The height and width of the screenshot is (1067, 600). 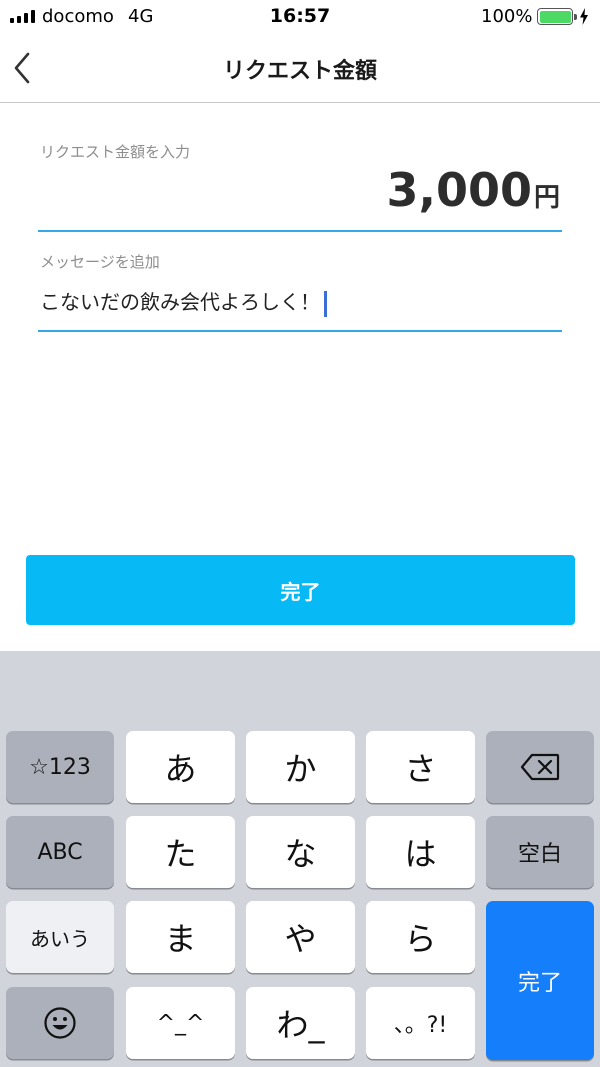 I want to click on key-return: 完了, so click(x=540, y=980).